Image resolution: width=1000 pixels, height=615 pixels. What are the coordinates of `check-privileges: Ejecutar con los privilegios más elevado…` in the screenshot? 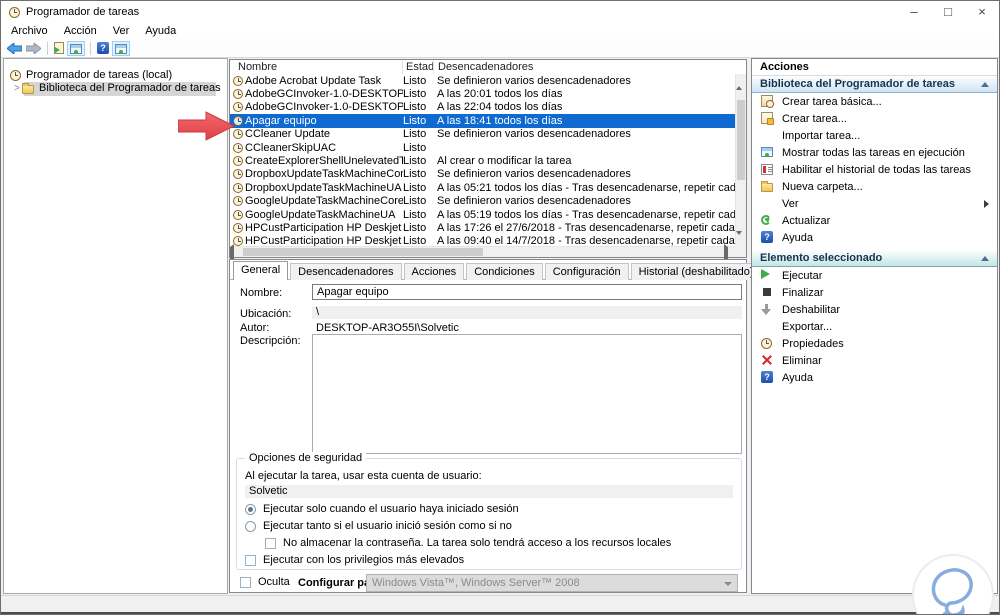 It's located at (489, 560).